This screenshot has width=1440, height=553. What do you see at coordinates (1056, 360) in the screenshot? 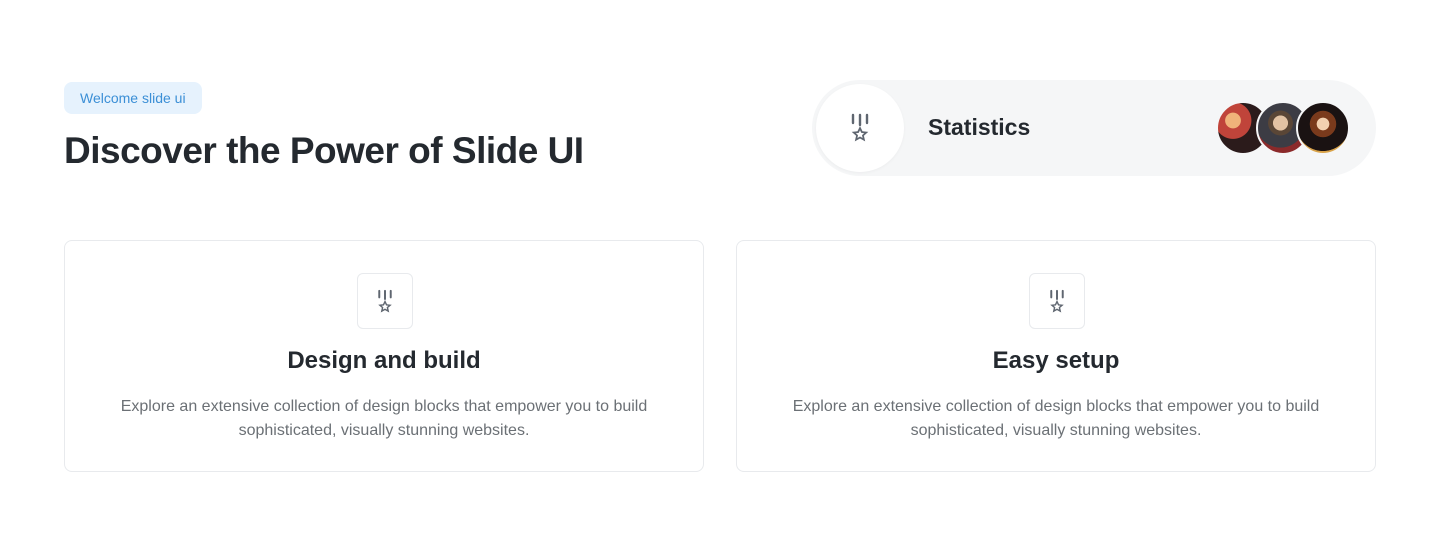
I see `feature-title: Easy setup` at bounding box center [1056, 360].